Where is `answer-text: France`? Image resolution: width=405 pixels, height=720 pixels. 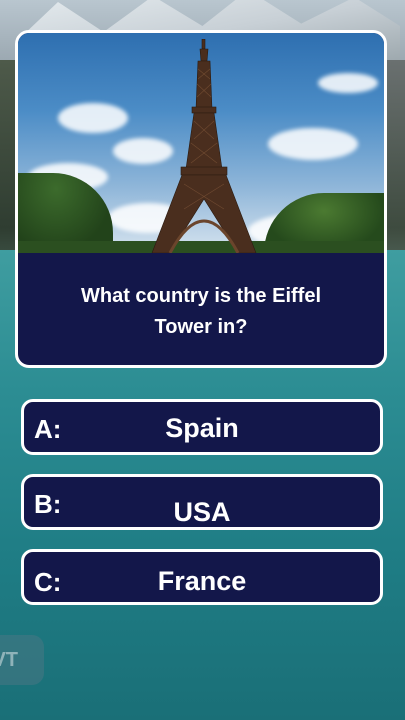
answer-text: France is located at coordinates (202, 581).